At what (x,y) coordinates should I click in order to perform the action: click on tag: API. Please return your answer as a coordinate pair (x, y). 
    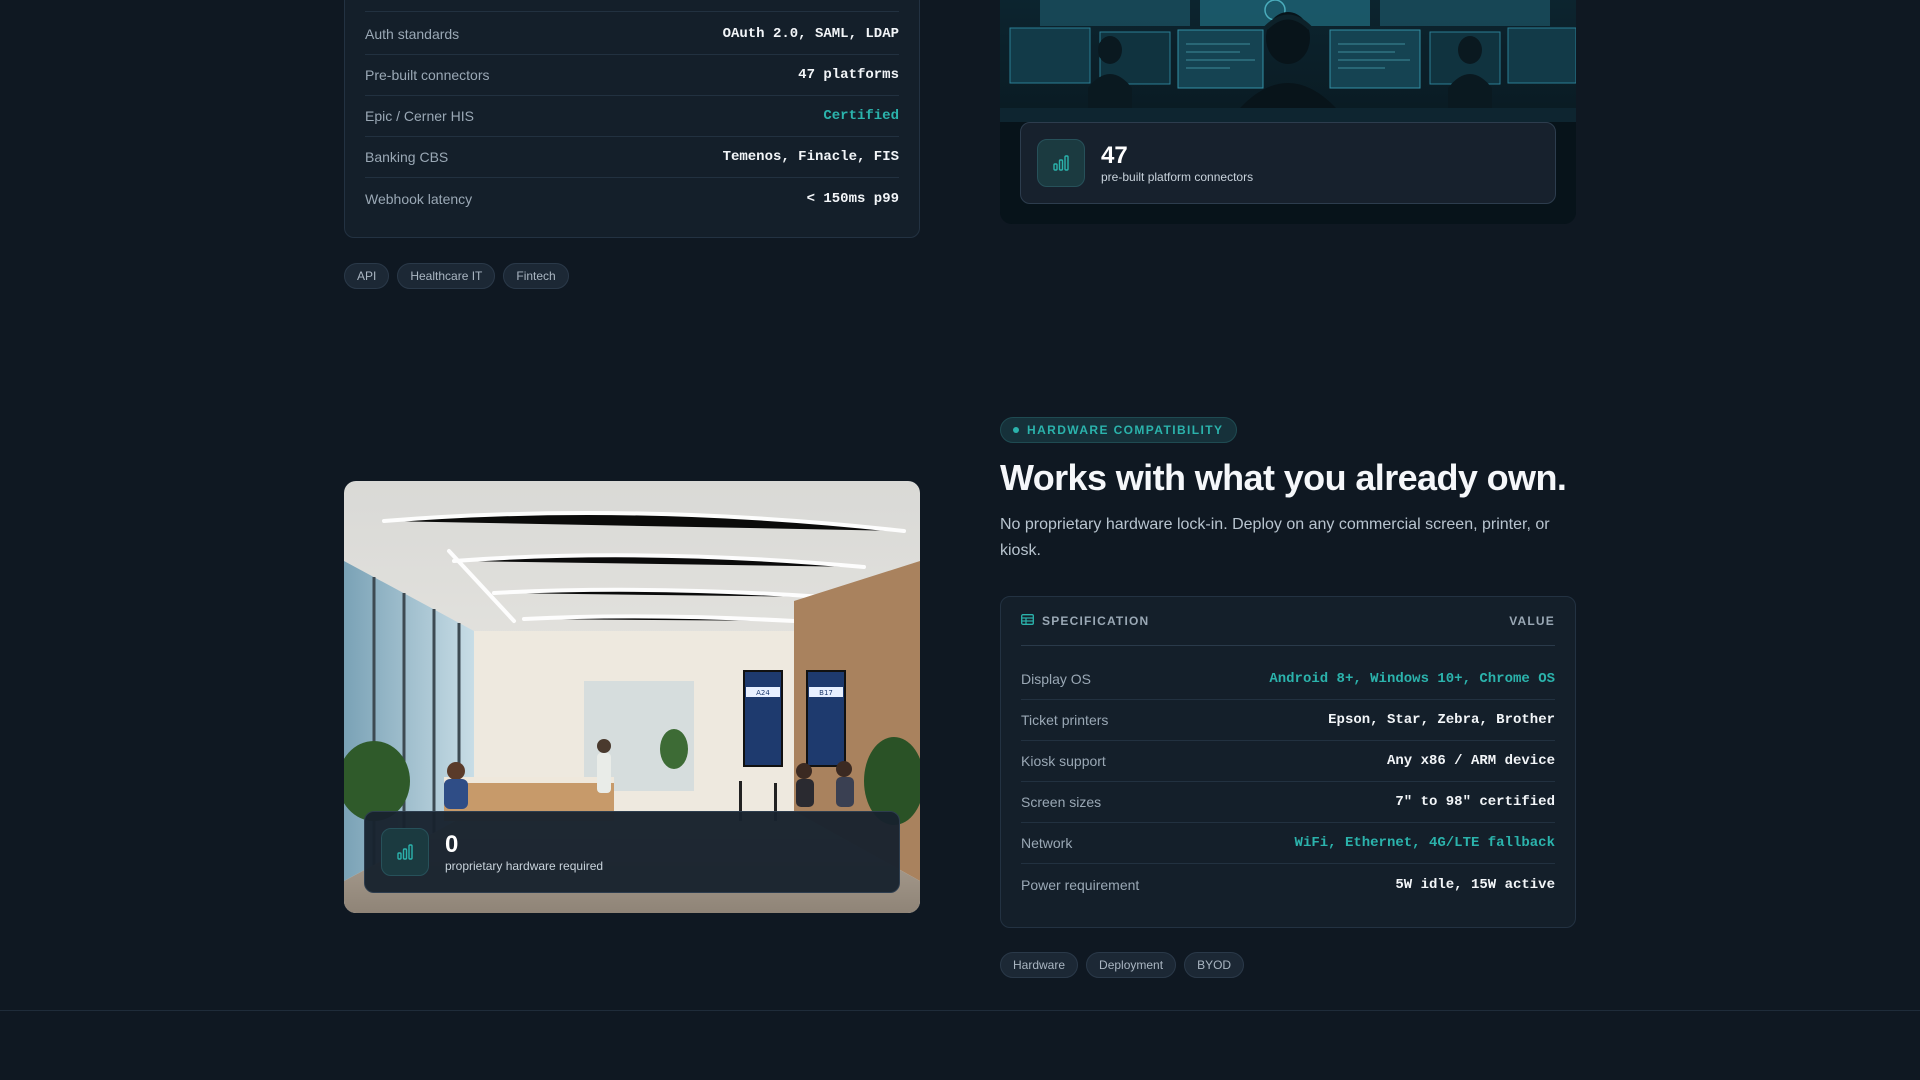
    Looking at the image, I should click on (367, 276).